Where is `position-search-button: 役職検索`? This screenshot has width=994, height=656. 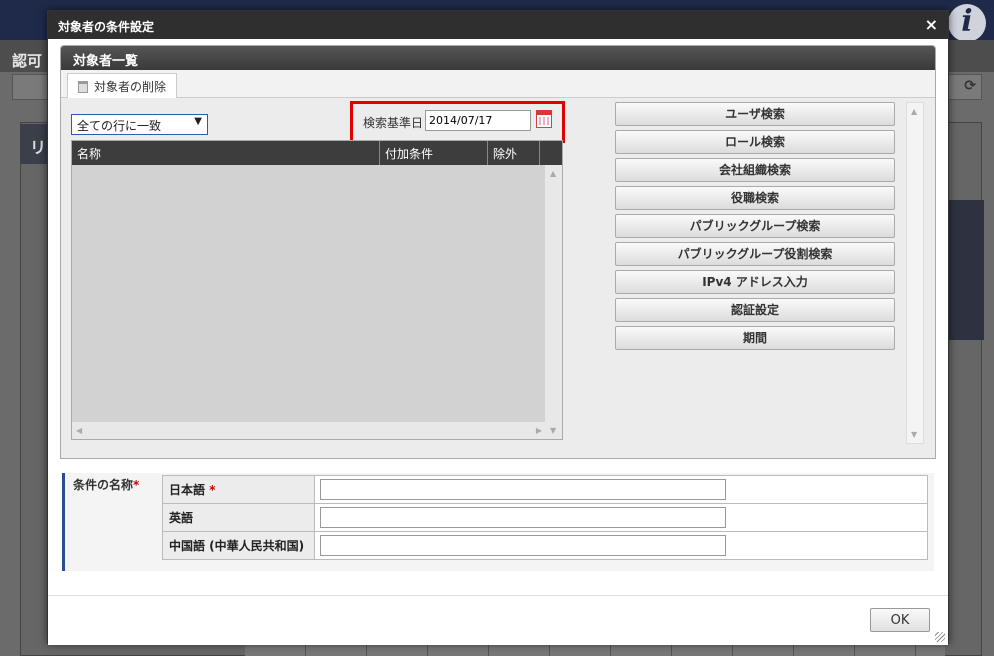 position-search-button: 役職検索 is located at coordinates (755, 198).